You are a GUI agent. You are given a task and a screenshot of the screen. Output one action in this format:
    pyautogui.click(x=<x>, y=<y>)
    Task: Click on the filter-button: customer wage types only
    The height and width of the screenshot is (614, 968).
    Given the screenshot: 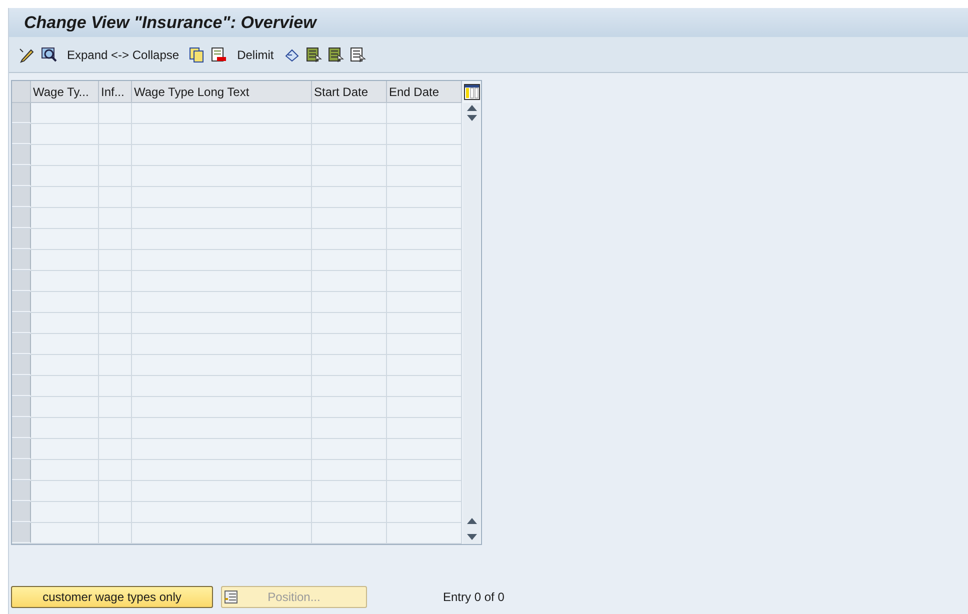 What is the action you would take?
    pyautogui.click(x=112, y=597)
    